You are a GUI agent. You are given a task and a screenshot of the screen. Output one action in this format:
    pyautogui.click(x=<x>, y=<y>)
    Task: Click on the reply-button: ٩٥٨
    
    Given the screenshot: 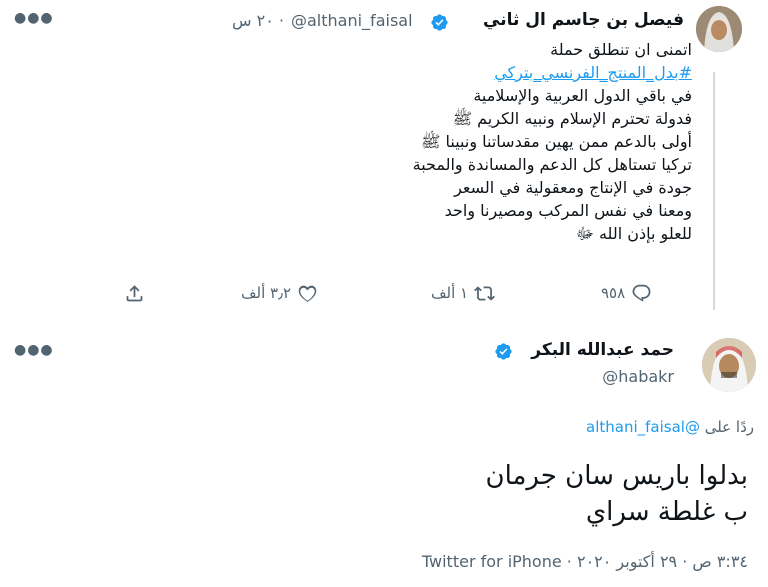 What is the action you would take?
    pyautogui.click(x=626, y=293)
    